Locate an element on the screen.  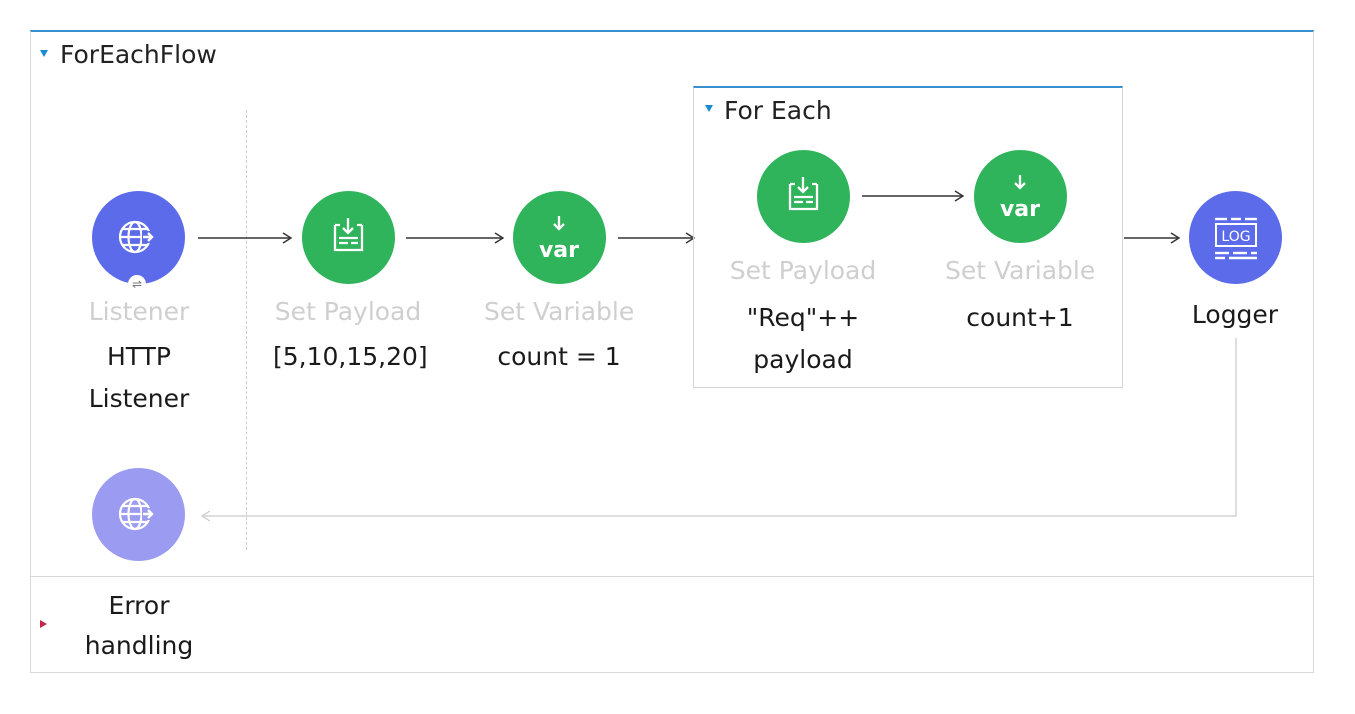
set-payload-node is located at coordinates (348, 237).